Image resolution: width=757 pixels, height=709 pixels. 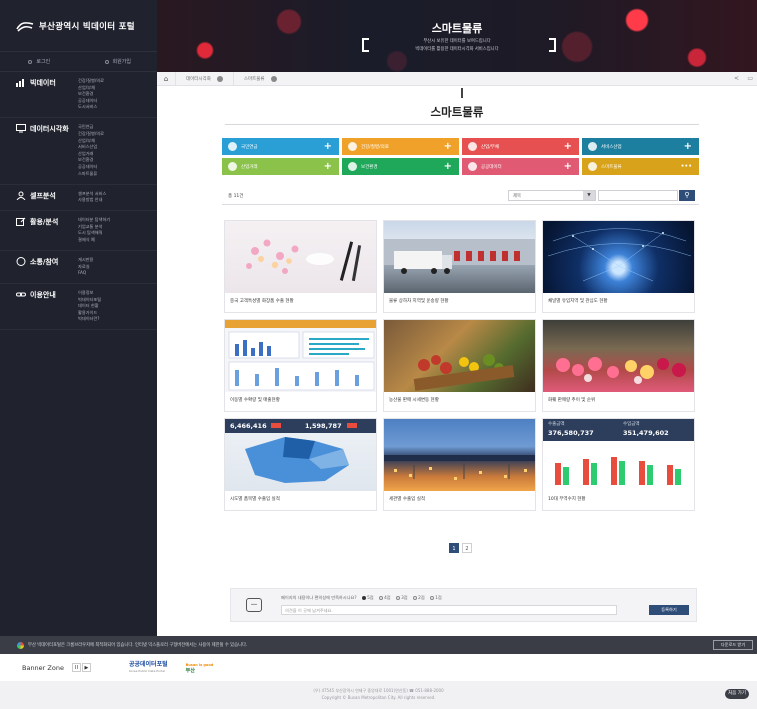 I want to click on sidebar-section-header: 활용/분석, so click(x=47, y=229).